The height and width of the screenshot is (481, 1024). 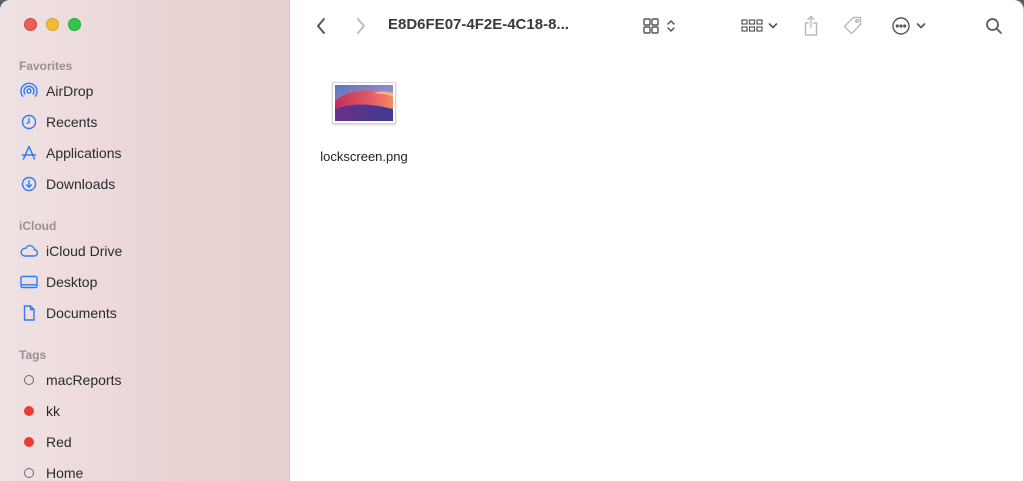 I want to click on file-item: lockscreen.png, so click(x=364, y=123).